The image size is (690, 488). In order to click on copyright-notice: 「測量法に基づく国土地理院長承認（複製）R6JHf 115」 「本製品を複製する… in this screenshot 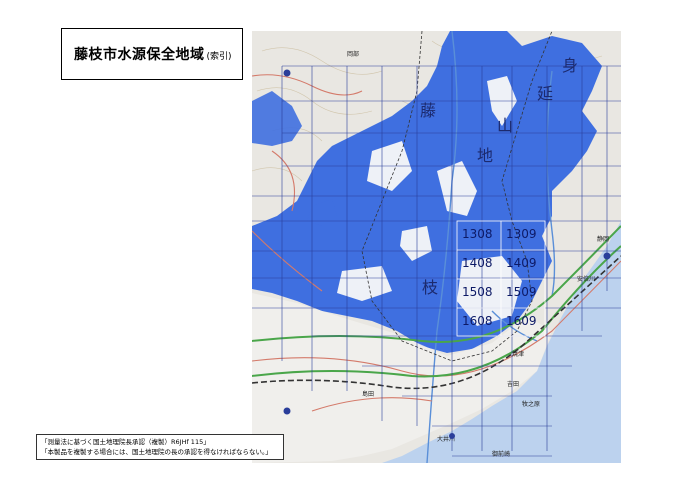, I will do `click(160, 447)`.